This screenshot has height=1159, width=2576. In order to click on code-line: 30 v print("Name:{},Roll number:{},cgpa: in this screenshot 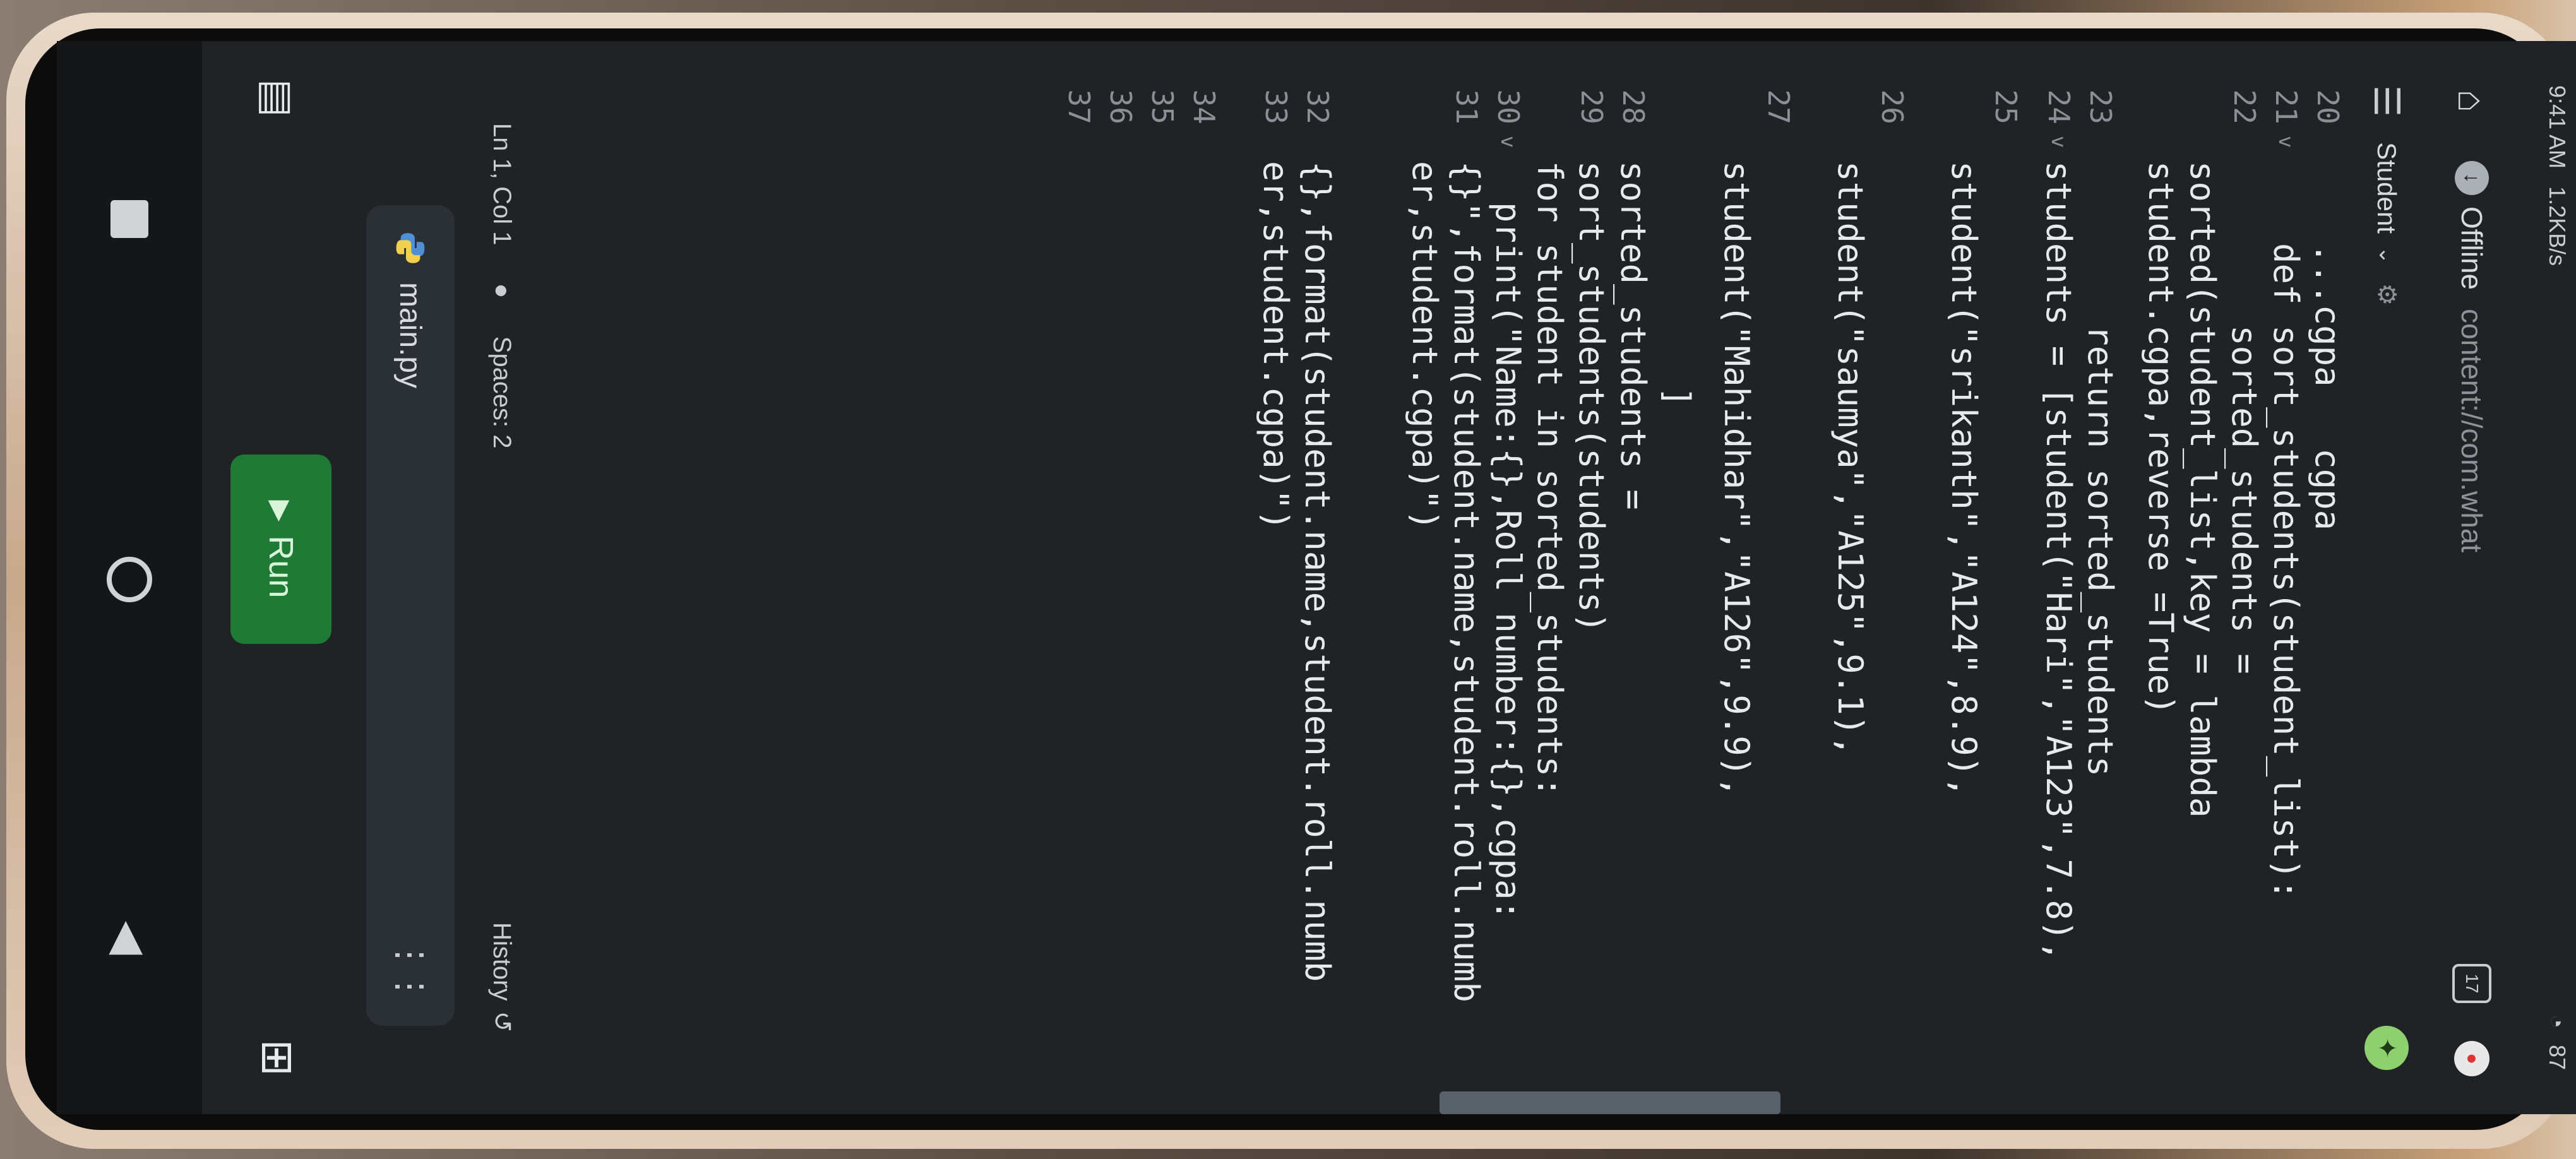, I will do `click(1508, 577)`.